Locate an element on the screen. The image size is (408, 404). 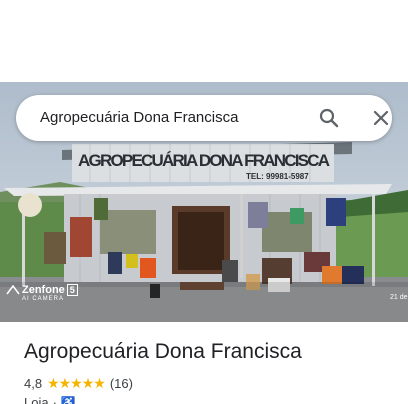
category-row: Loja · ♿ is located at coordinates (50, 399).